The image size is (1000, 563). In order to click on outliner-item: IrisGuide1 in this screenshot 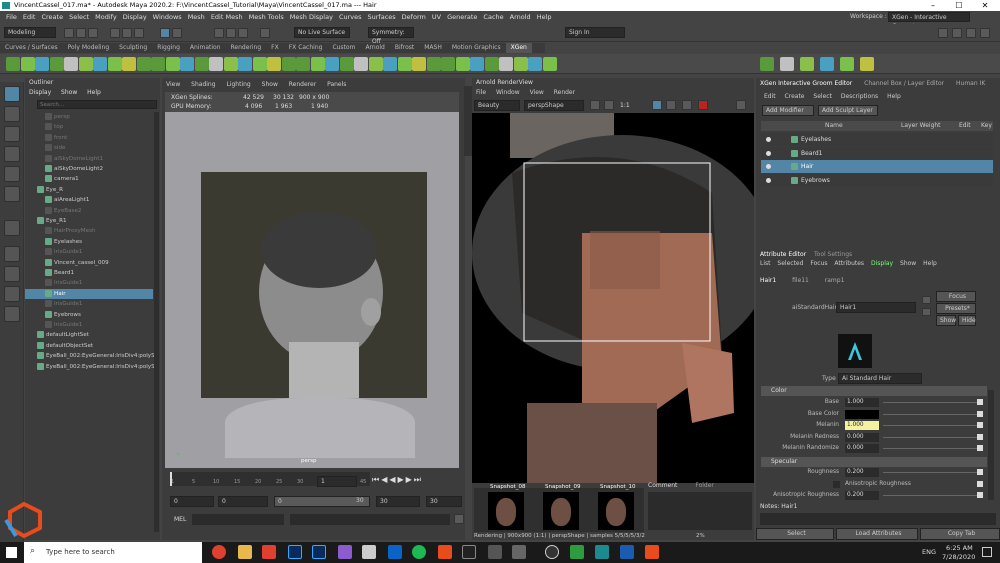, I will do `click(89, 304)`.